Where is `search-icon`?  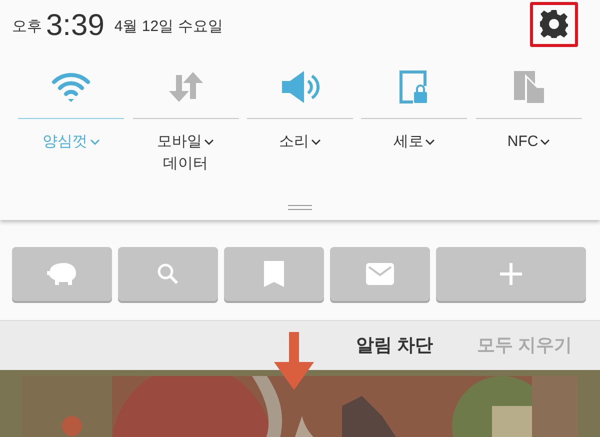
search-icon is located at coordinates (168, 274).